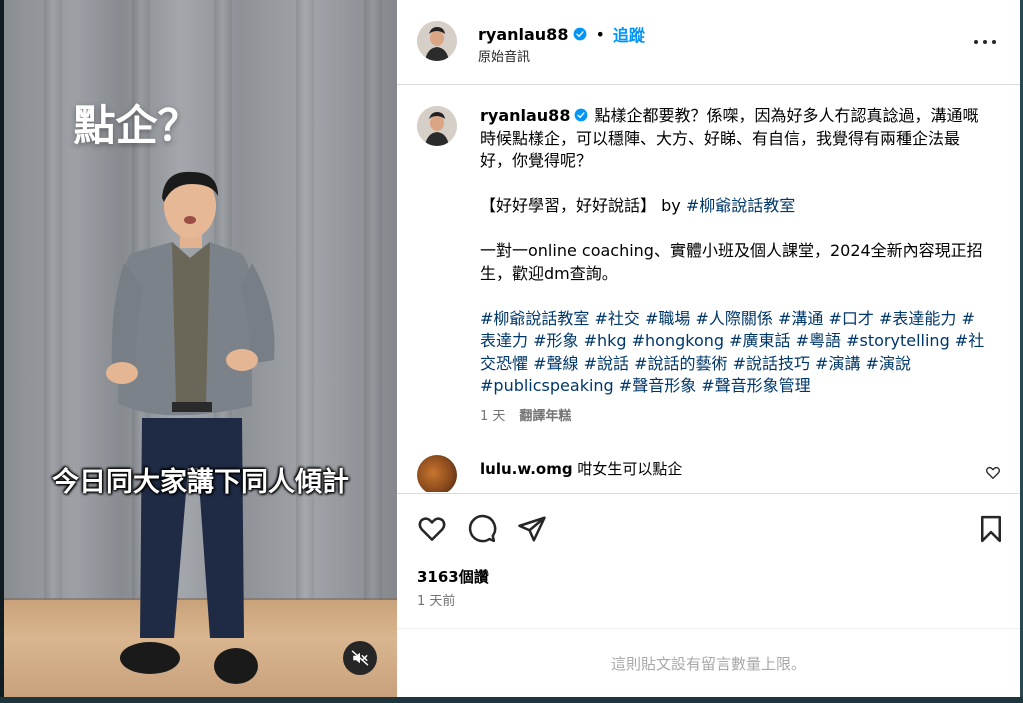 The height and width of the screenshot is (703, 1023). What do you see at coordinates (525, 115) in the screenshot?
I see `caption-username: ryanlau88` at bounding box center [525, 115].